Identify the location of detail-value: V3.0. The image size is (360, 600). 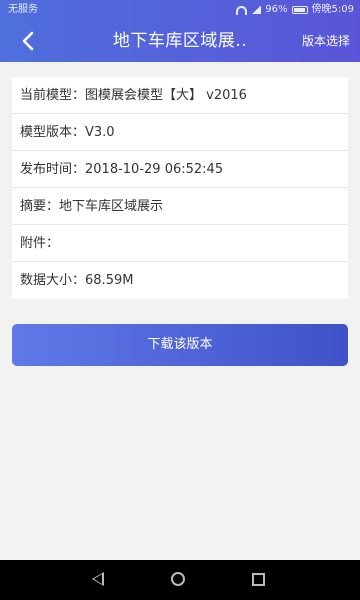
(100, 132).